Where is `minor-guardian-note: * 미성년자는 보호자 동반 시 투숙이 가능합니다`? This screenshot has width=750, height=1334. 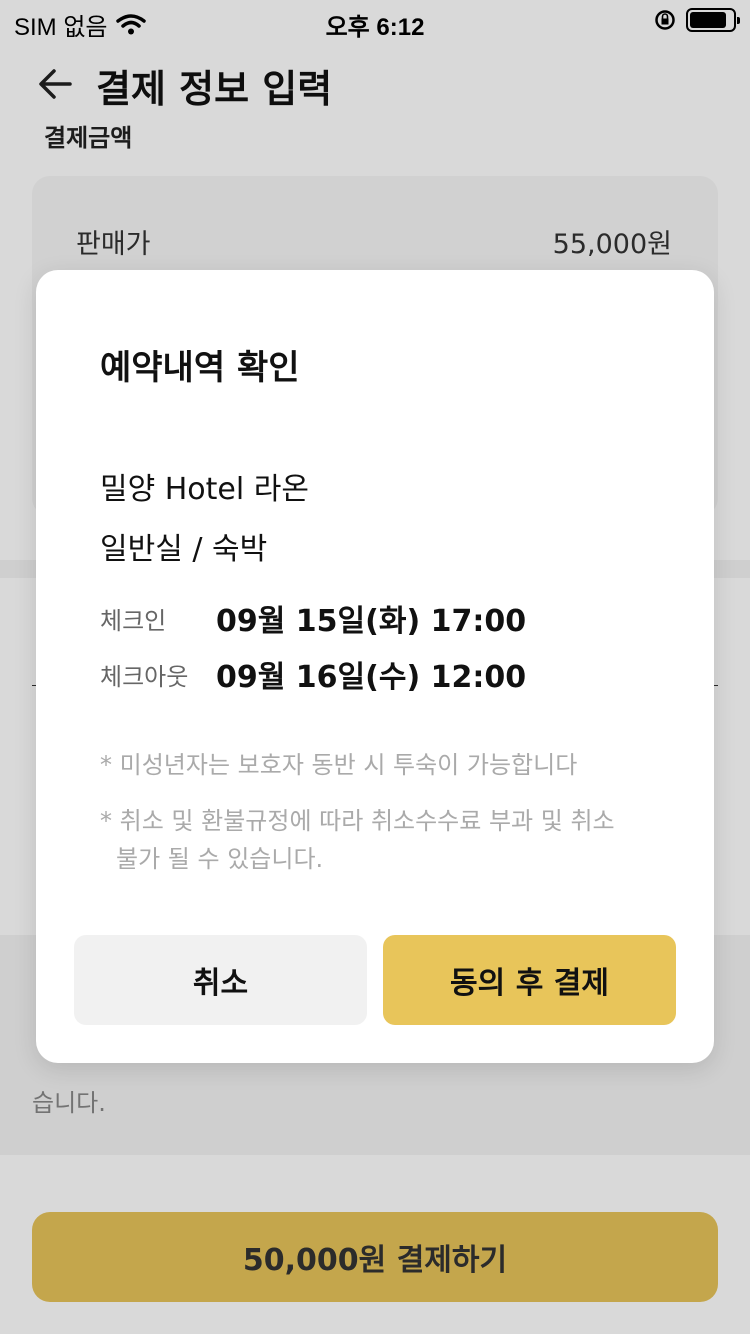
minor-guardian-note: * 미성년자는 보호자 동반 시 투숙이 가능합니다 is located at coordinates (339, 765).